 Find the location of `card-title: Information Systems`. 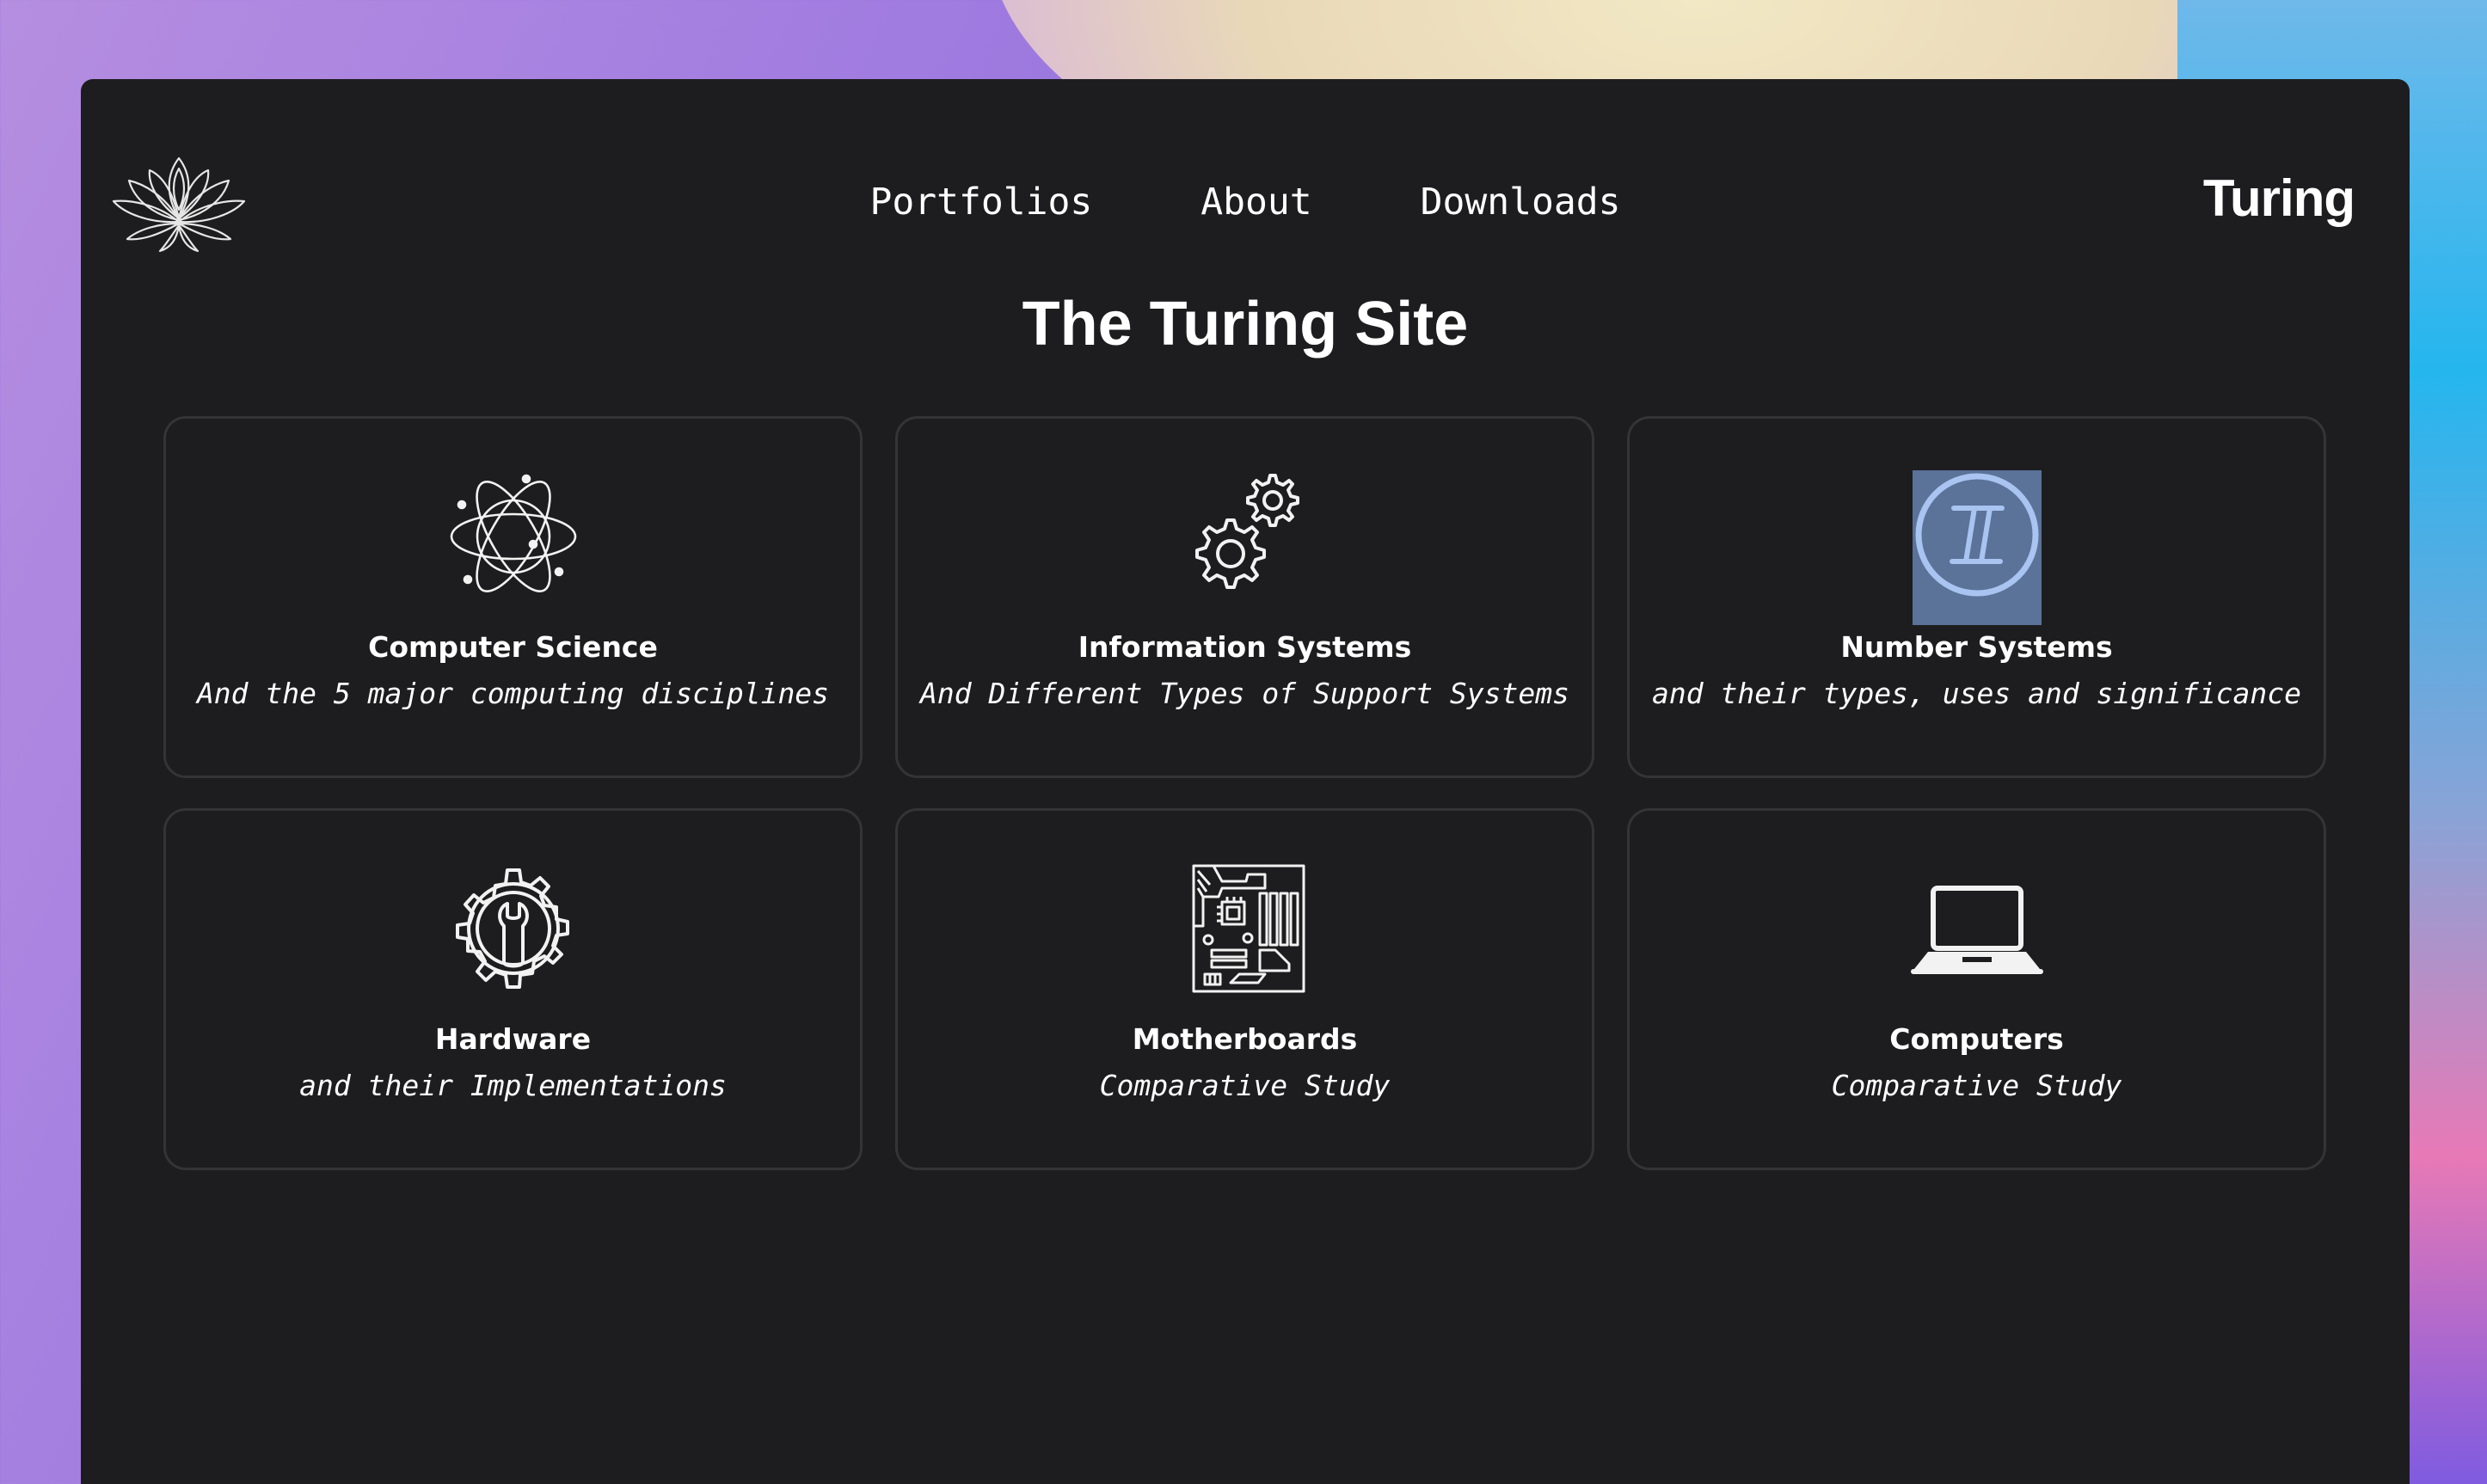

card-title: Information Systems is located at coordinates (1245, 647).